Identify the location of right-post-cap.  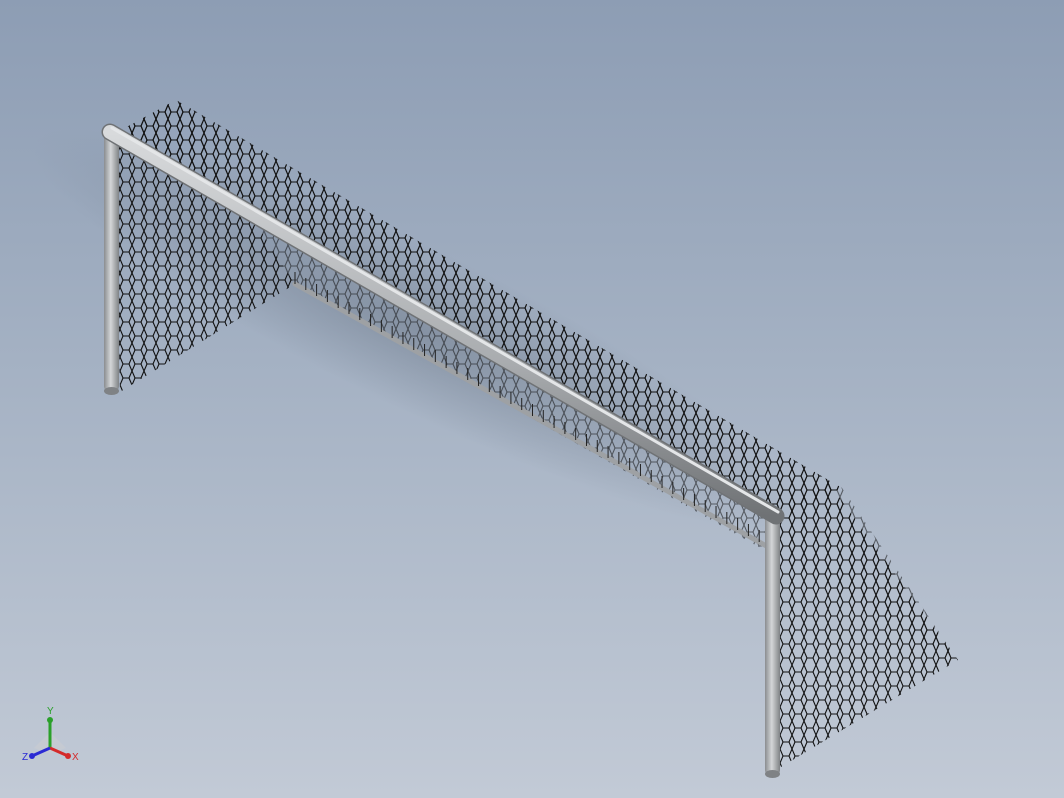
(772, 774).